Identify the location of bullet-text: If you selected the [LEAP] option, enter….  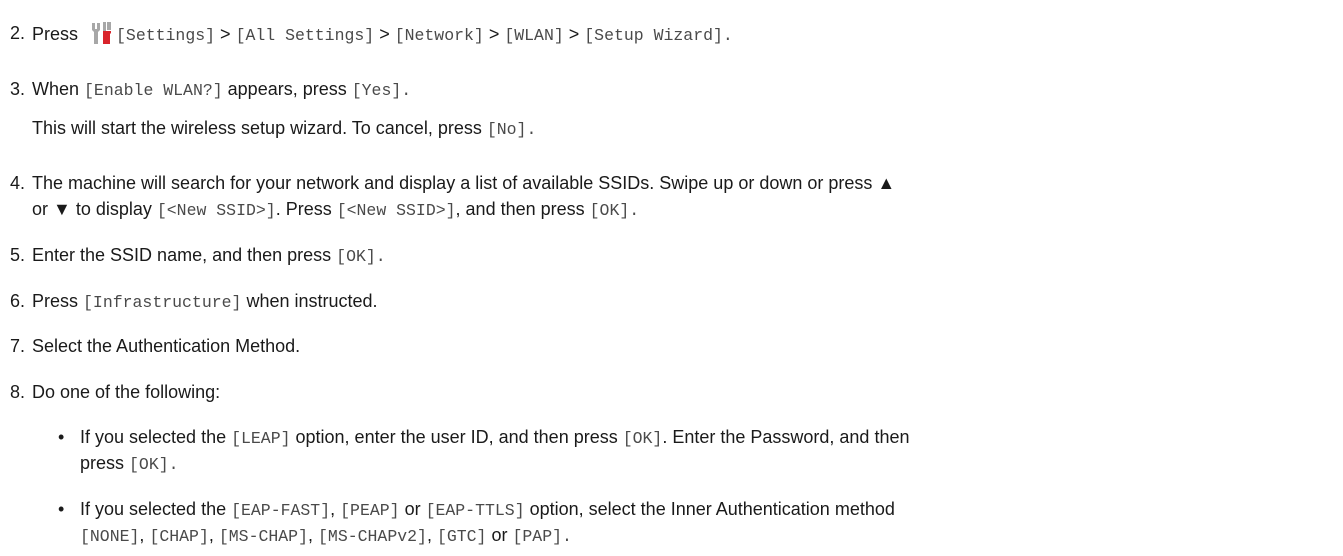
(495, 437).